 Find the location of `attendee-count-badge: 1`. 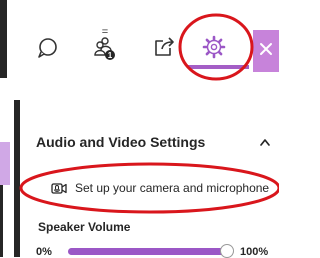

attendee-count-badge: 1 is located at coordinates (110, 55).